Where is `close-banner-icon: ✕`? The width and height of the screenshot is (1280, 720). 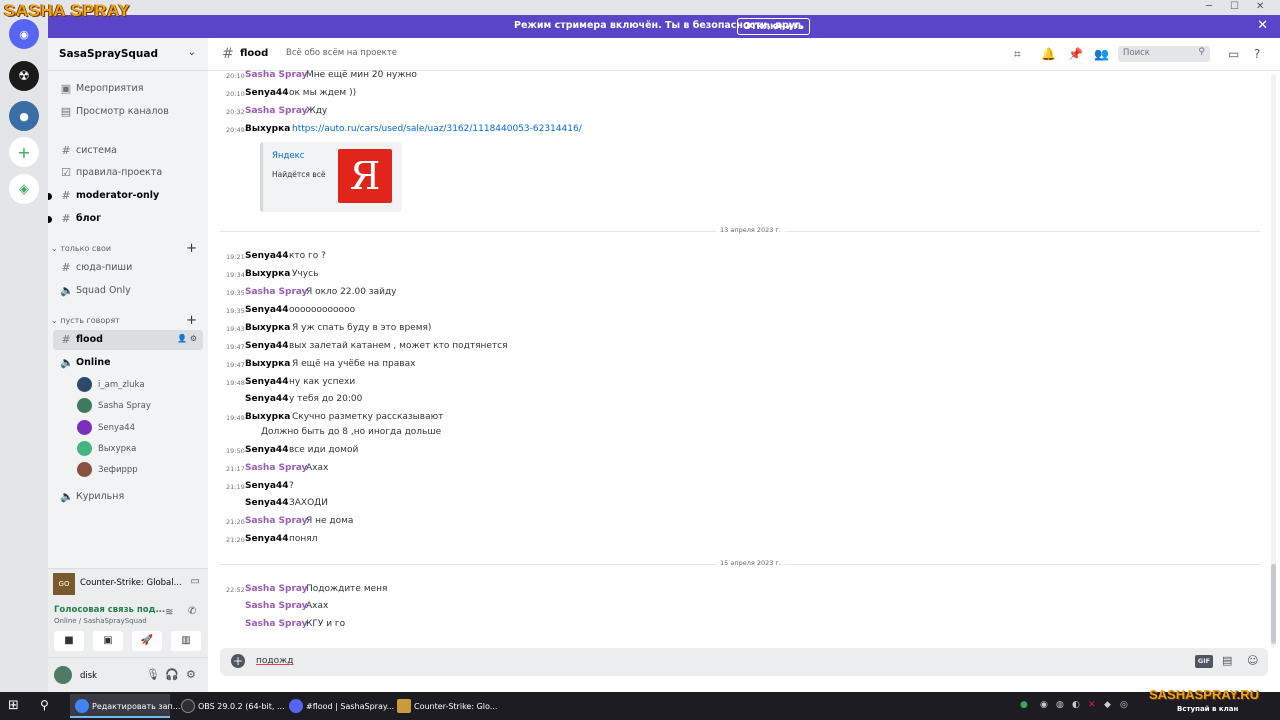 close-banner-icon: ✕ is located at coordinates (1262, 25).